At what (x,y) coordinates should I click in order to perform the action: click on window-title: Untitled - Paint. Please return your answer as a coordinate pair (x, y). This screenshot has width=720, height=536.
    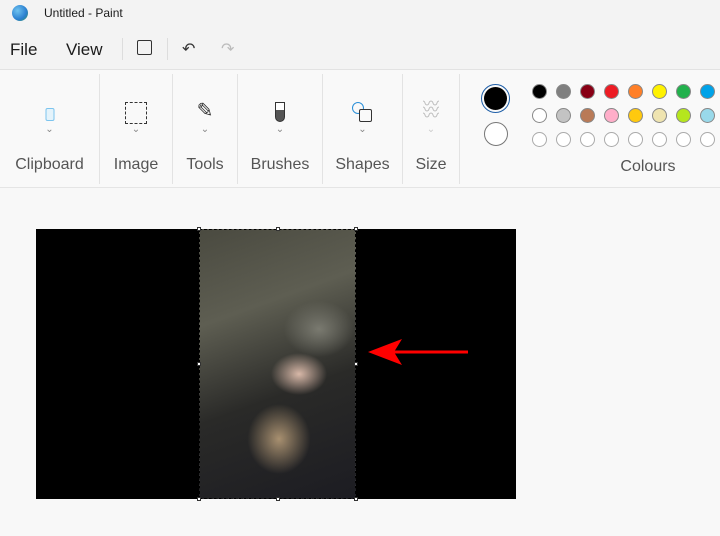
    Looking at the image, I should click on (83, 13).